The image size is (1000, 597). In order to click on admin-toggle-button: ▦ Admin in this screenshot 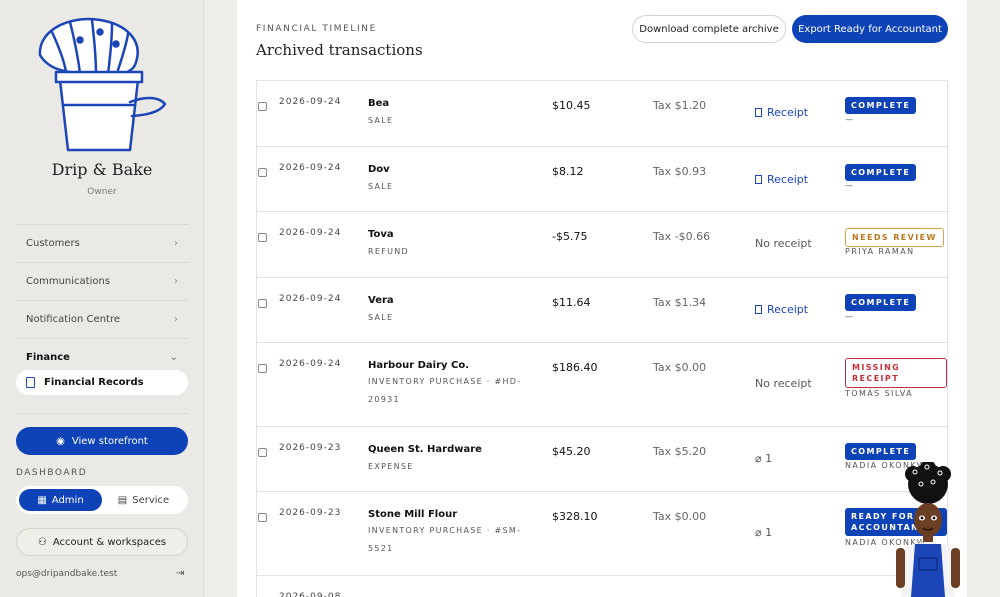, I will do `click(60, 500)`.